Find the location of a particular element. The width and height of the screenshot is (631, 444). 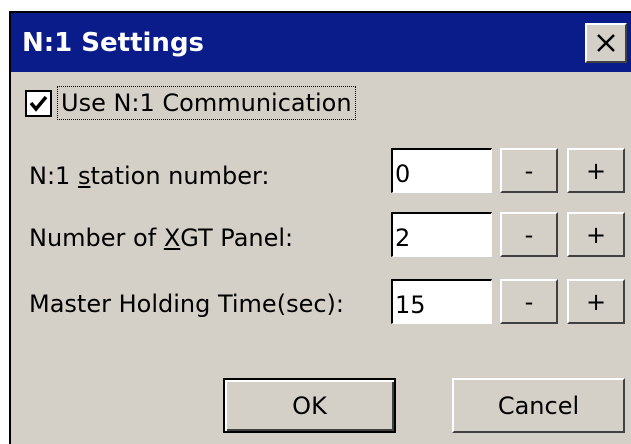

ok-button: OK is located at coordinates (309, 405).